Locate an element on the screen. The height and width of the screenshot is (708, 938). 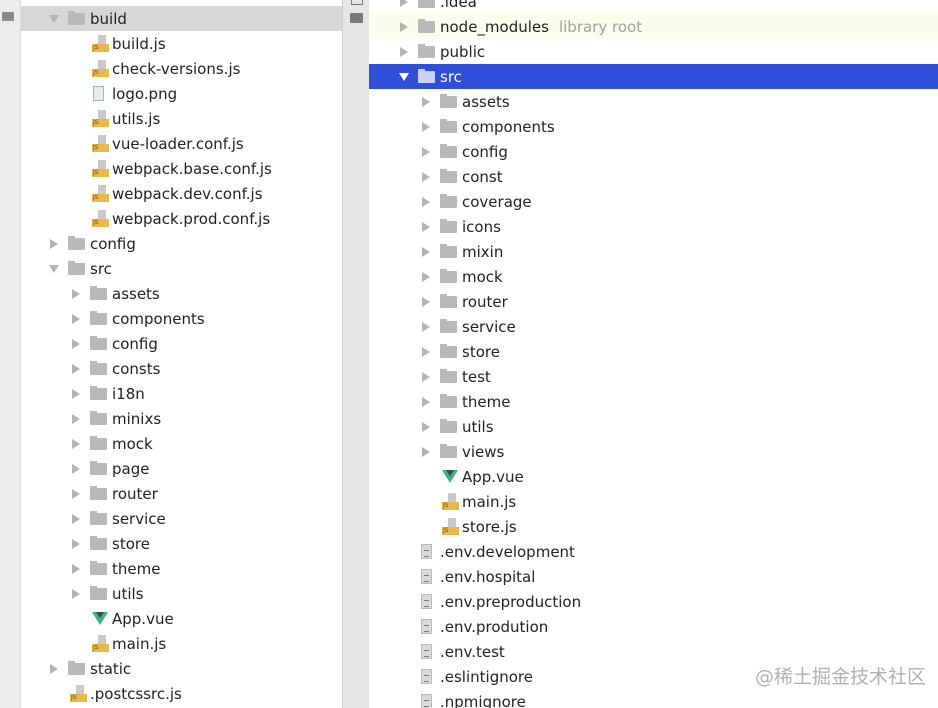
tree-folder-coverage: coverage is located at coordinates (653, 201).